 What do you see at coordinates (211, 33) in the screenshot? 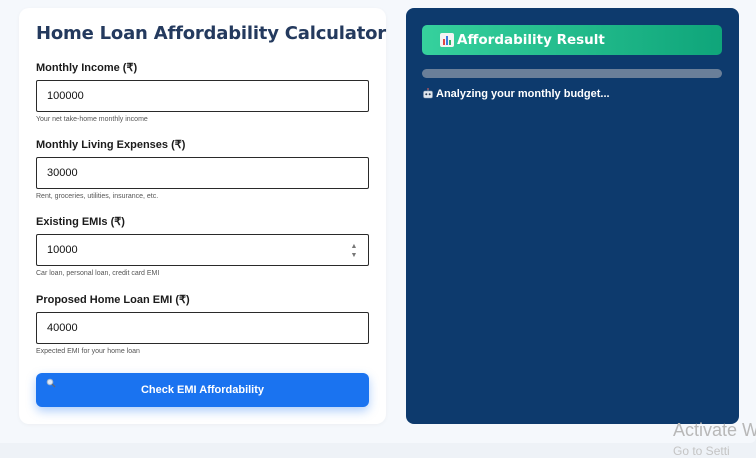
I see `form-title: Home Loan Affordability Calculator` at bounding box center [211, 33].